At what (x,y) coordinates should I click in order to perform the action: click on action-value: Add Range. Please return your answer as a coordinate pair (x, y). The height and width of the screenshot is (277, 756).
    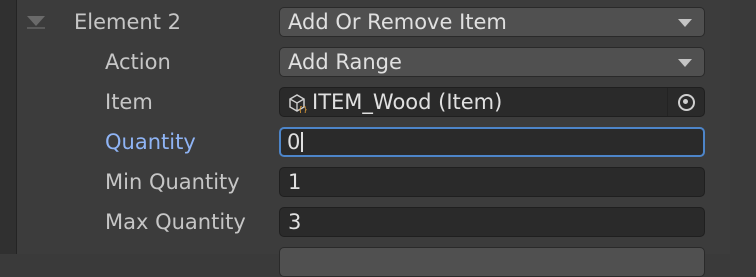
    Looking at the image, I should click on (345, 62).